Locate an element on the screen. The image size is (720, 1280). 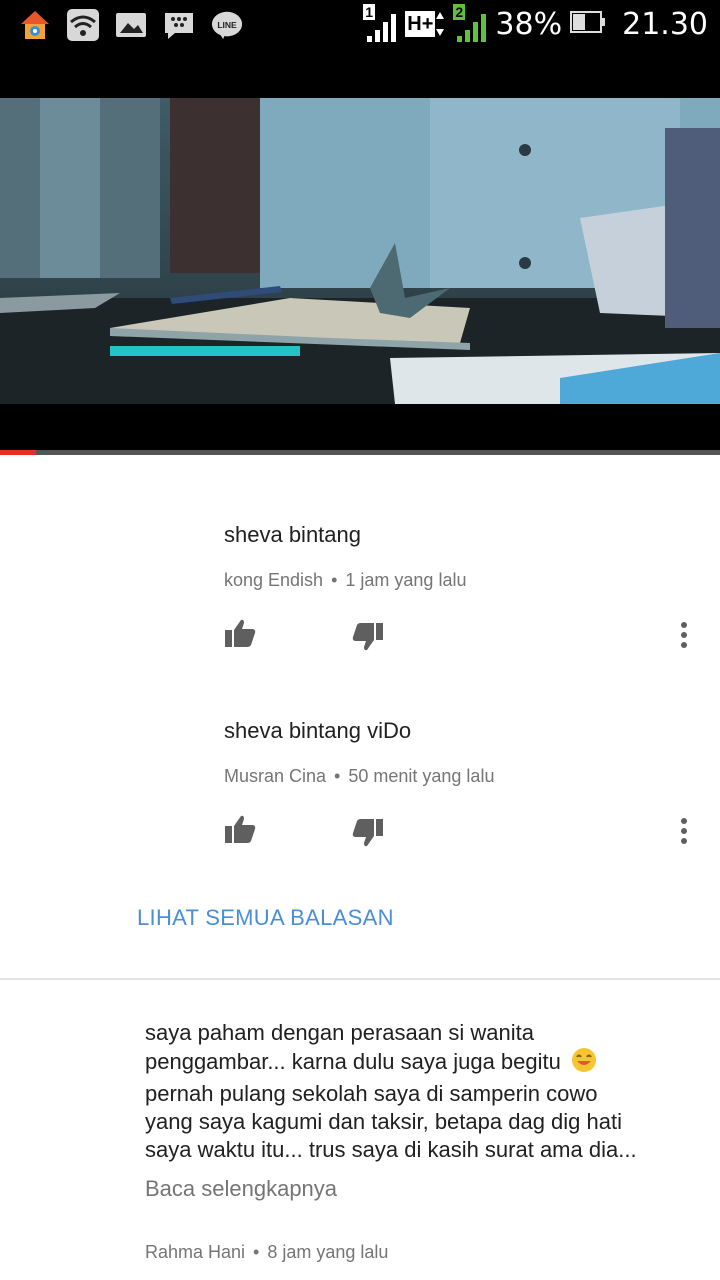
wifi-icon is located at coordinates (83, 25).